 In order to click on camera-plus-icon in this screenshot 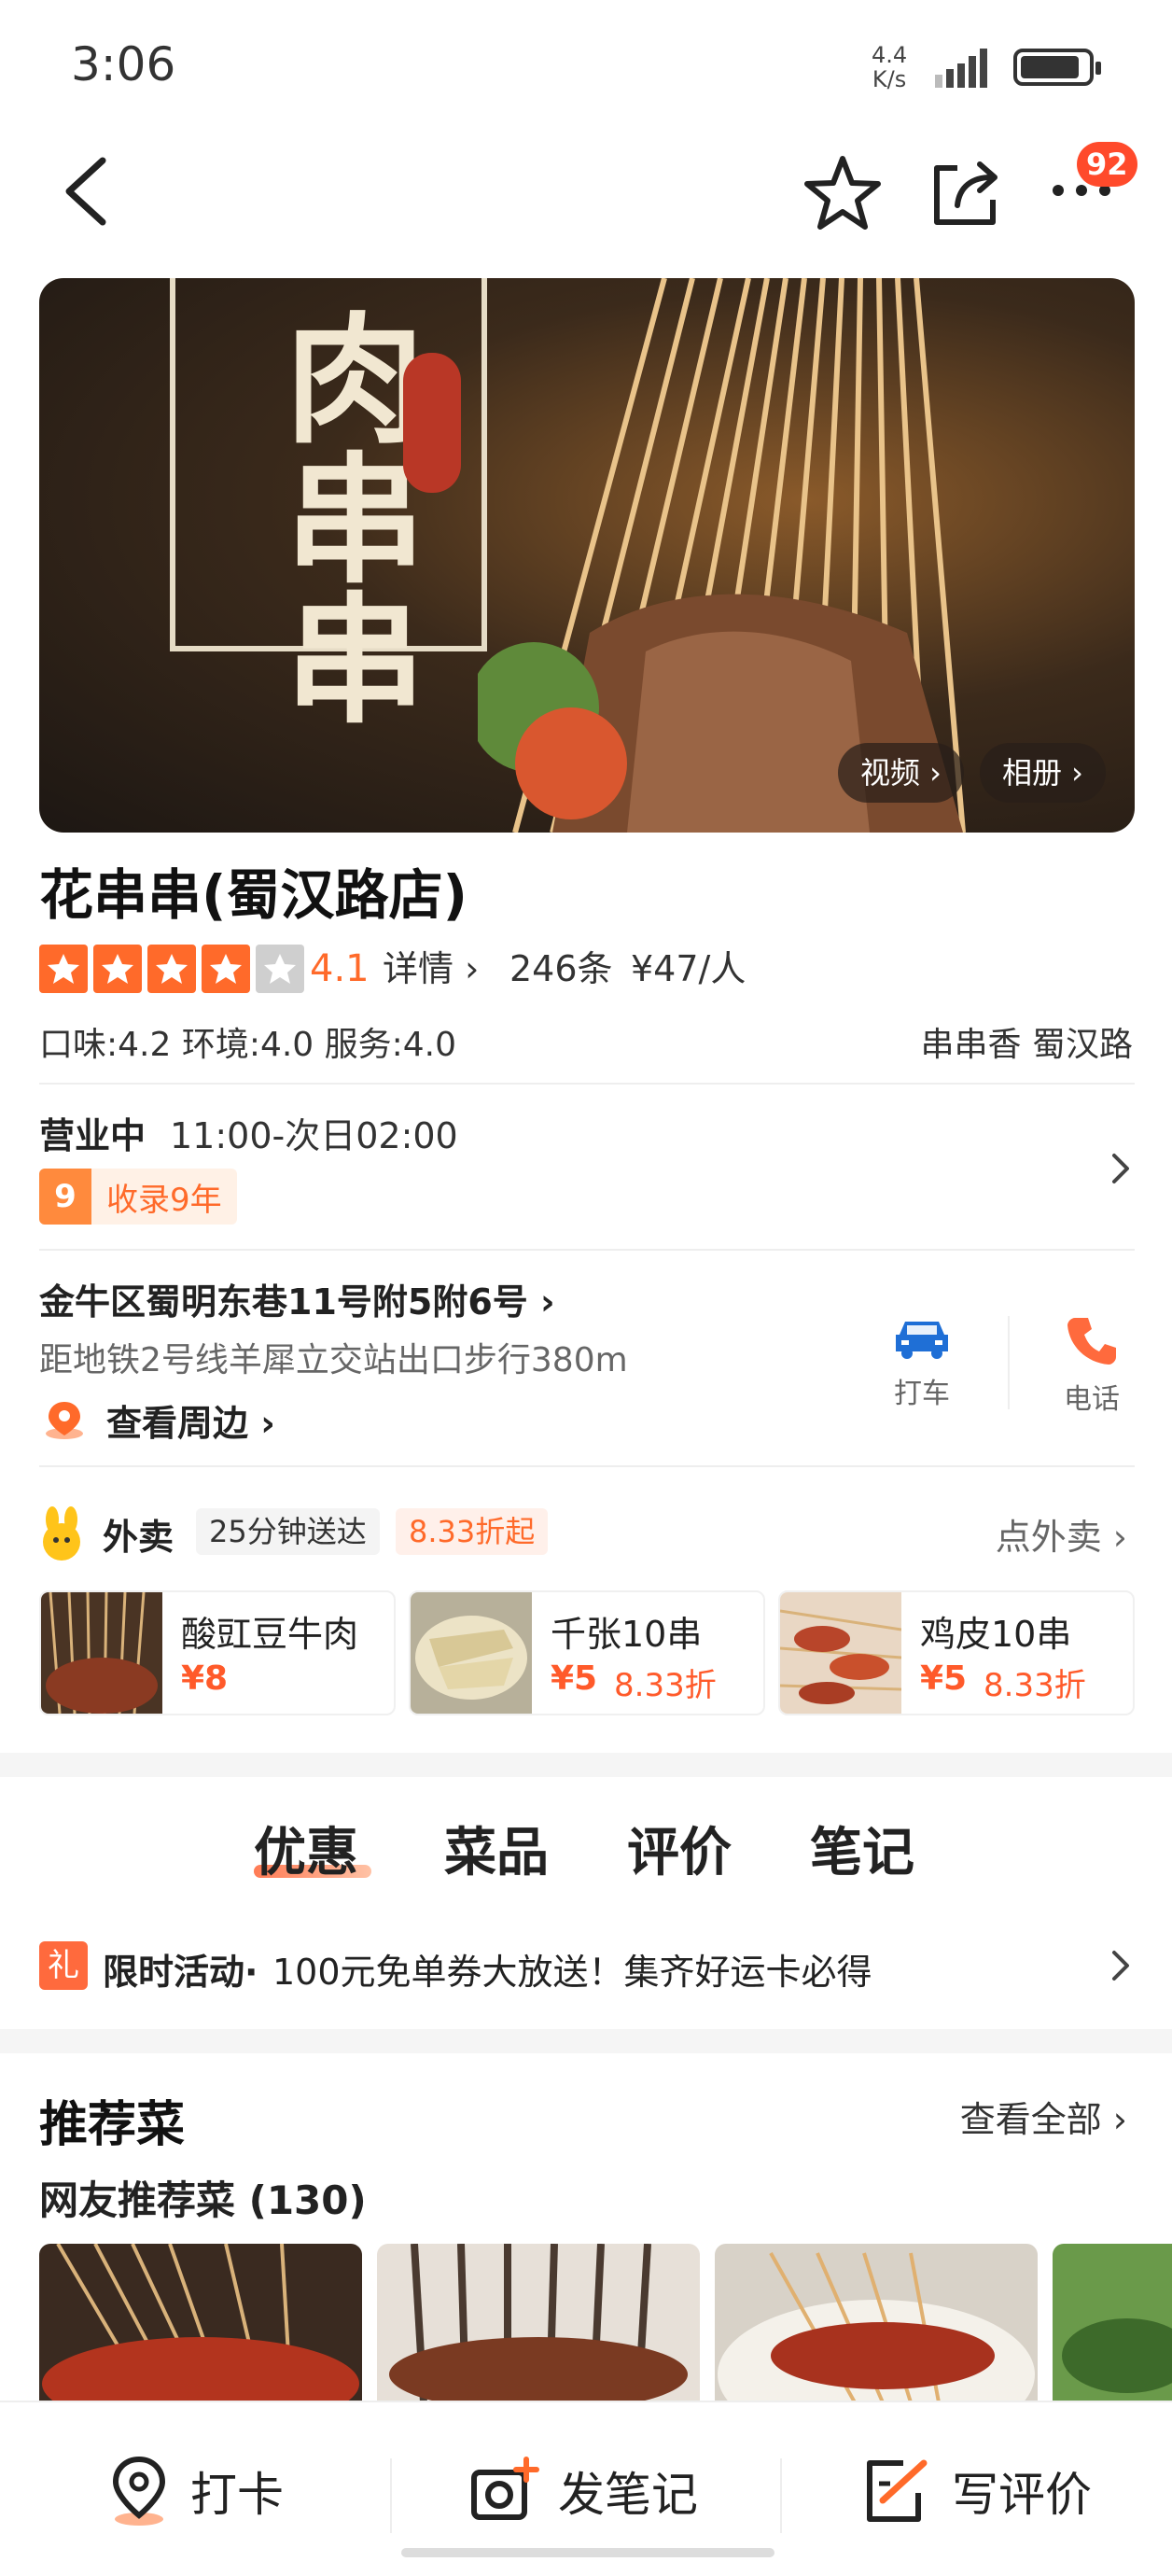, I will do `click(505, 2488)`.